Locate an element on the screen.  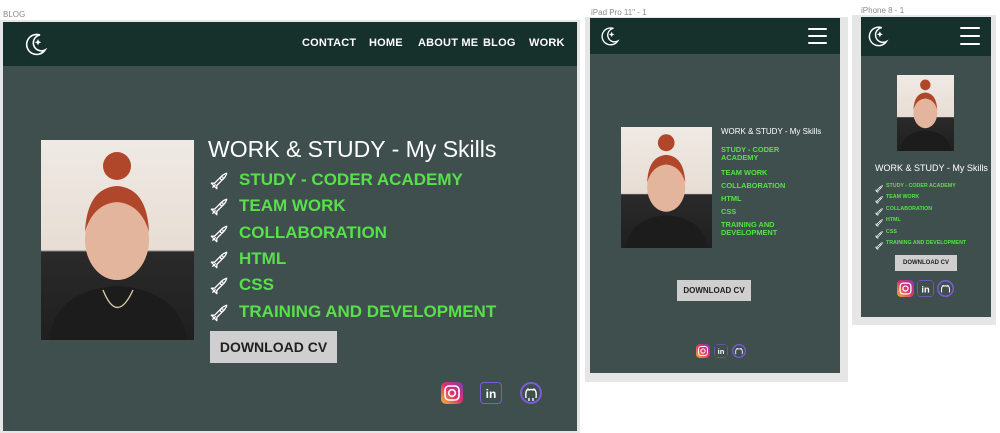
mobile-navbar is located at coordinates (926, 36).